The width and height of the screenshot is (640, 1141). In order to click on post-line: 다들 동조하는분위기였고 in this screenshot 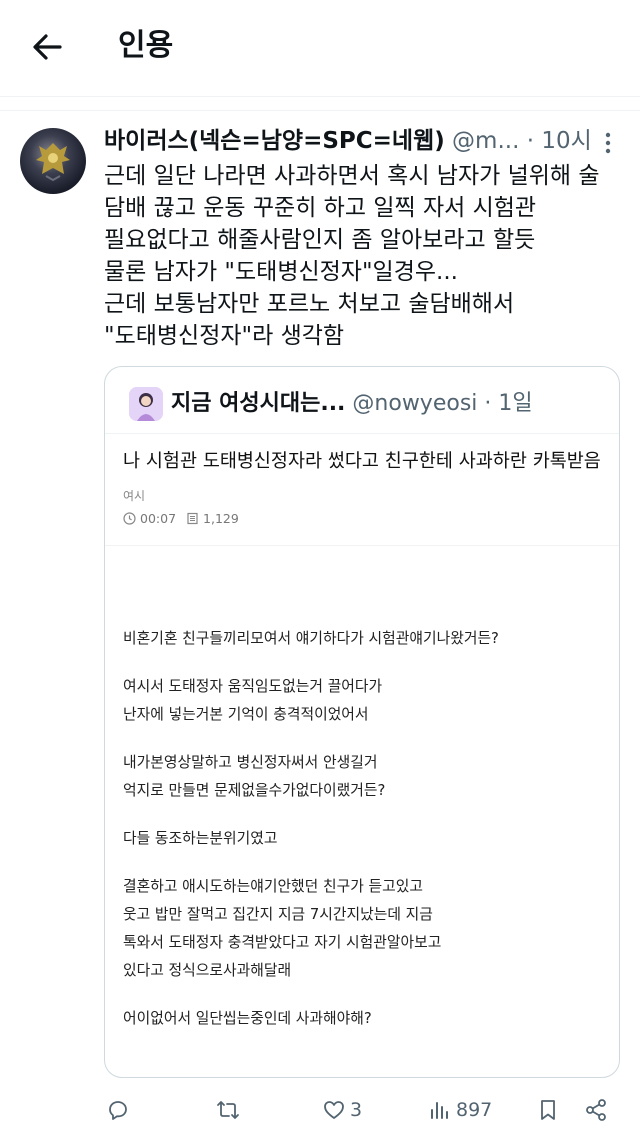, I will do `click(200, 838)`.